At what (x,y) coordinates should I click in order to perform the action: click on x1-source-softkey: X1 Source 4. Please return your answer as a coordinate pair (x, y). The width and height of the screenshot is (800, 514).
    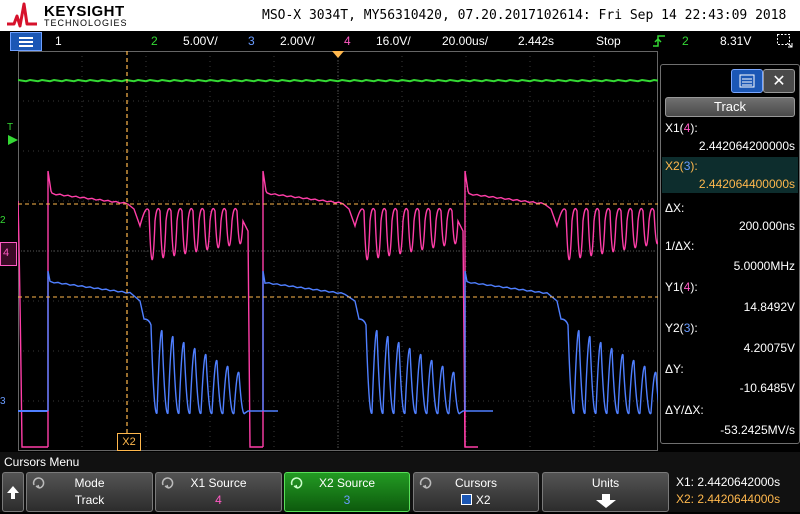
    Looking at the image, I should click on (218, 492).